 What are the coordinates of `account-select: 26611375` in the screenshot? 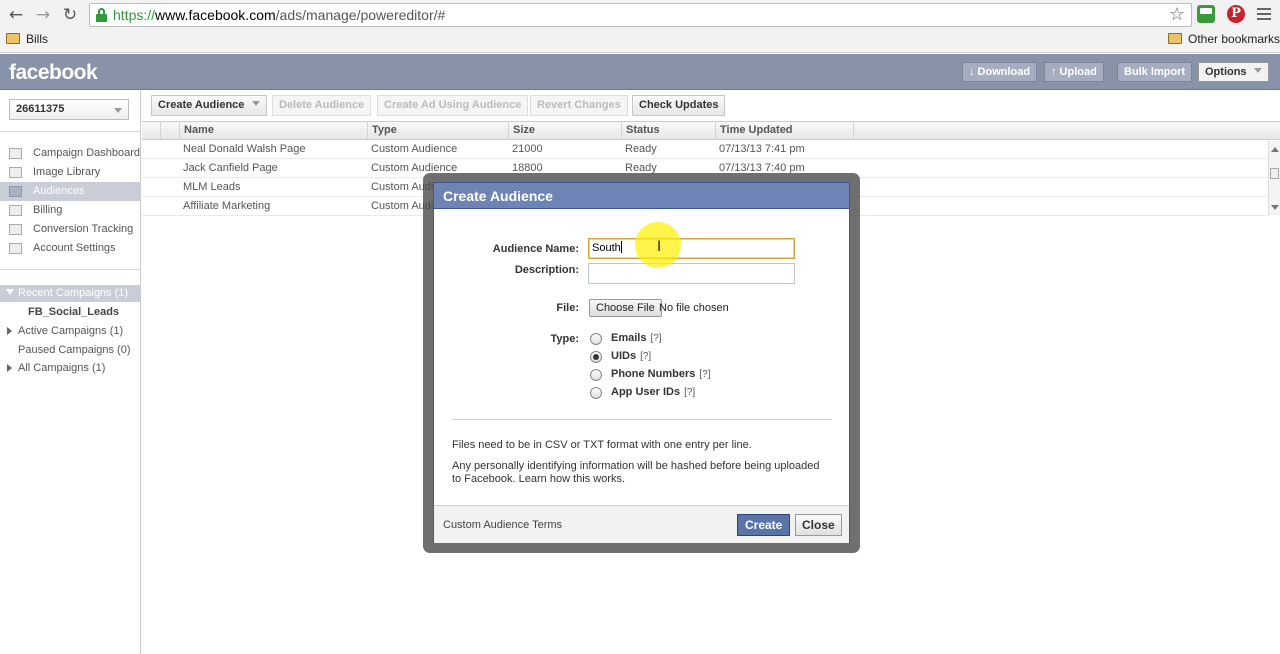 It's located at (69, 109).